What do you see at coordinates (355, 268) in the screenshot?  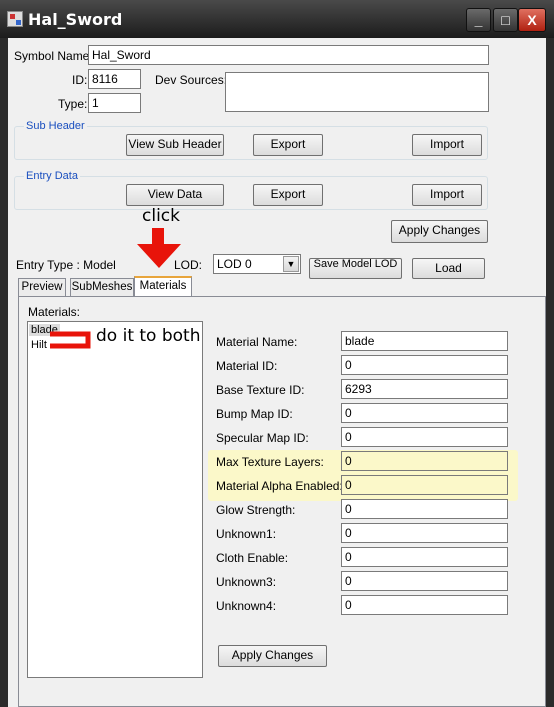 I see `save-model-lod-button: Save Model LOD` at bounding box center [355, 268].